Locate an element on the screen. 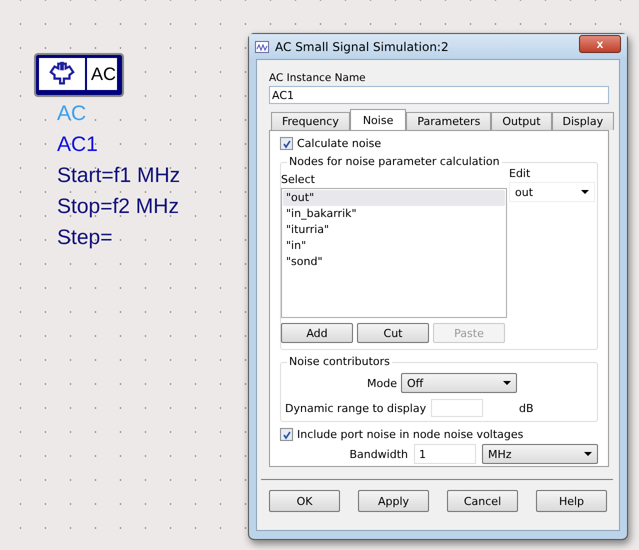 Image resolution: width=639 pixels, height=550 pixels. tab: Noise is located at coordinates (378, 119).